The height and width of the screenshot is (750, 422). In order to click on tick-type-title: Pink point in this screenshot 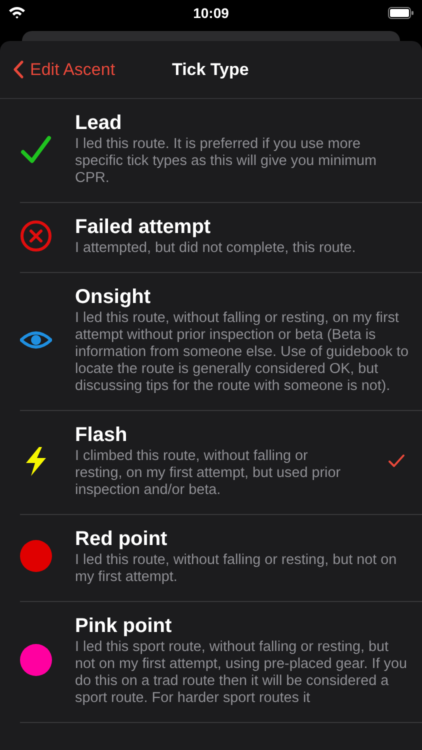, I will do `click(124, 626)`.